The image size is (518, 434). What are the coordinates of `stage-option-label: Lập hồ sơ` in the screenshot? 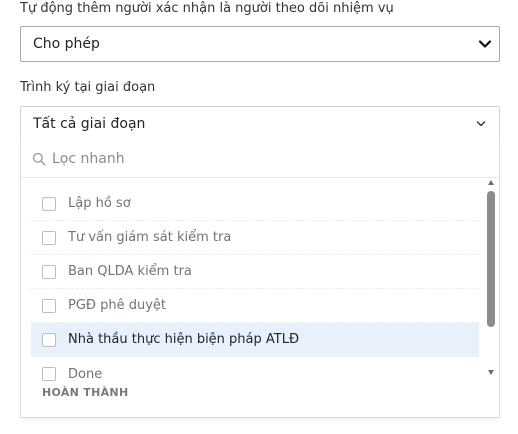 It's located at (99, 203).